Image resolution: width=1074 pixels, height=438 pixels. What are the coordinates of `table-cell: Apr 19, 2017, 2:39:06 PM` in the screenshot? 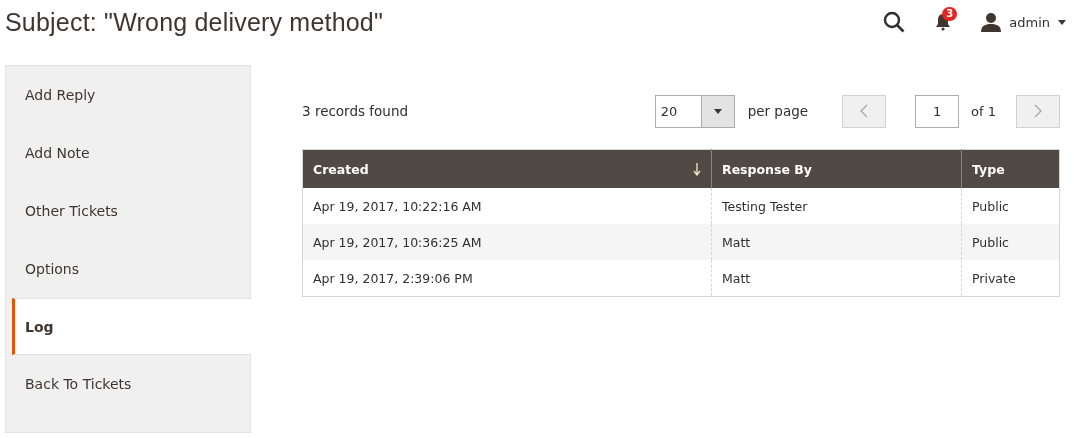 It's located at (393, 278).